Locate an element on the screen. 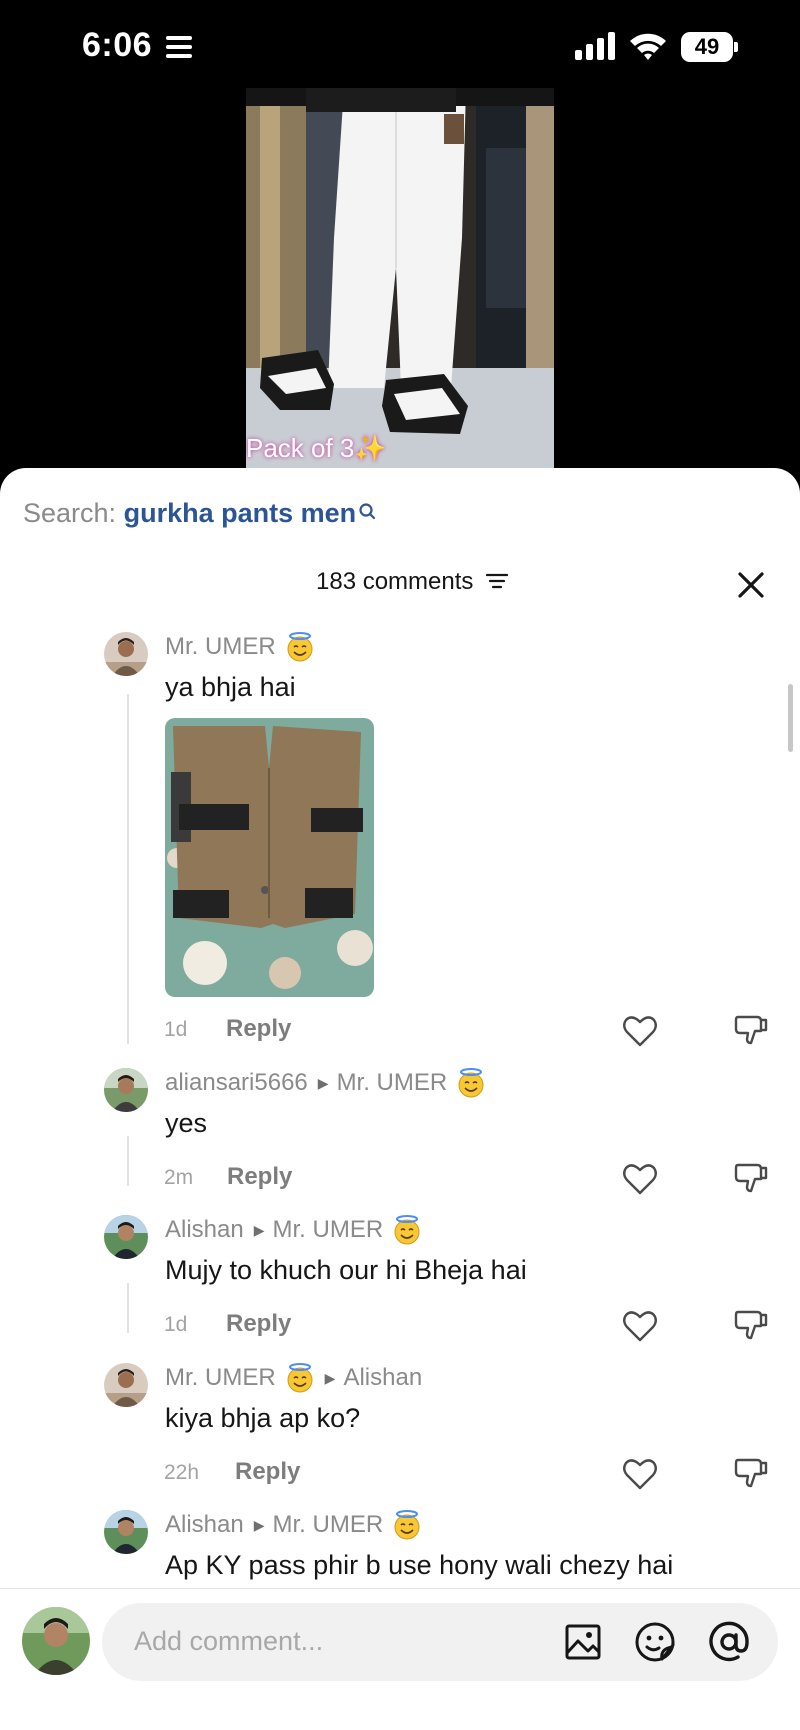 This screenshot has height=1730, width=800. battery-level: 49 is located at coordinates (707, 47).